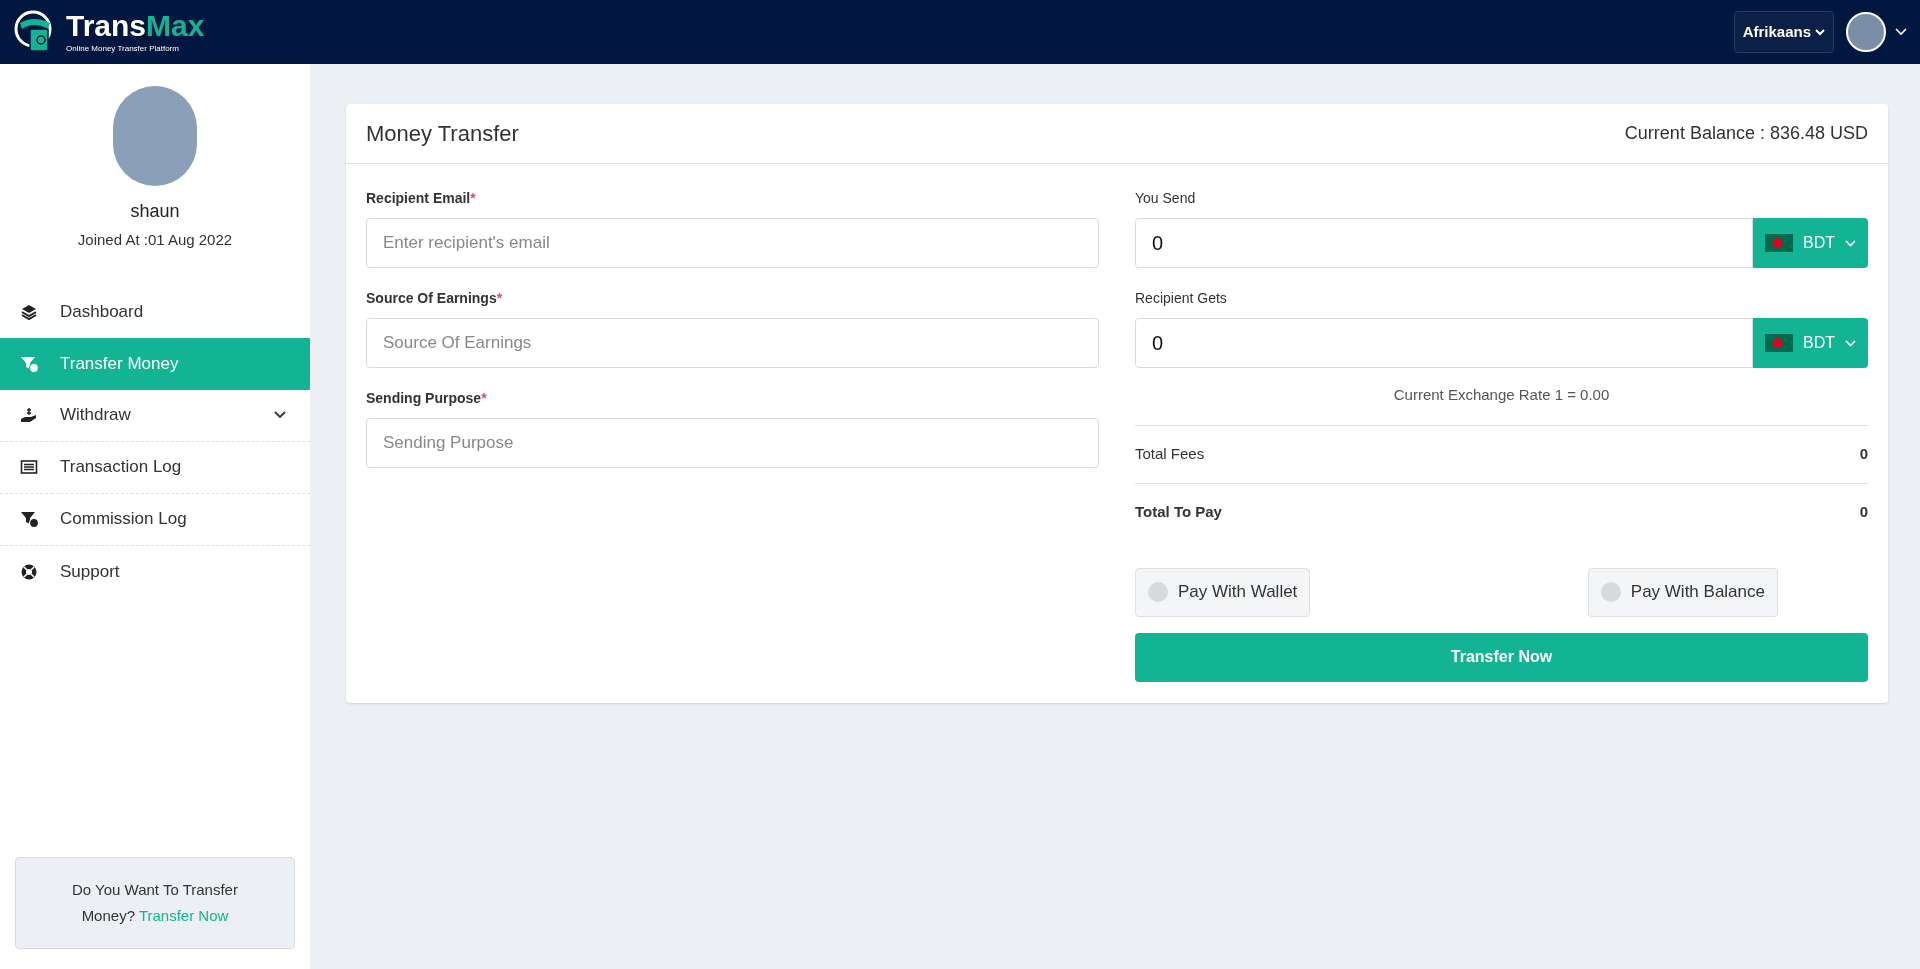 The width and height of the screenshot is (1920, 969). I want to click on user-name: shaun, so click(155, 211).